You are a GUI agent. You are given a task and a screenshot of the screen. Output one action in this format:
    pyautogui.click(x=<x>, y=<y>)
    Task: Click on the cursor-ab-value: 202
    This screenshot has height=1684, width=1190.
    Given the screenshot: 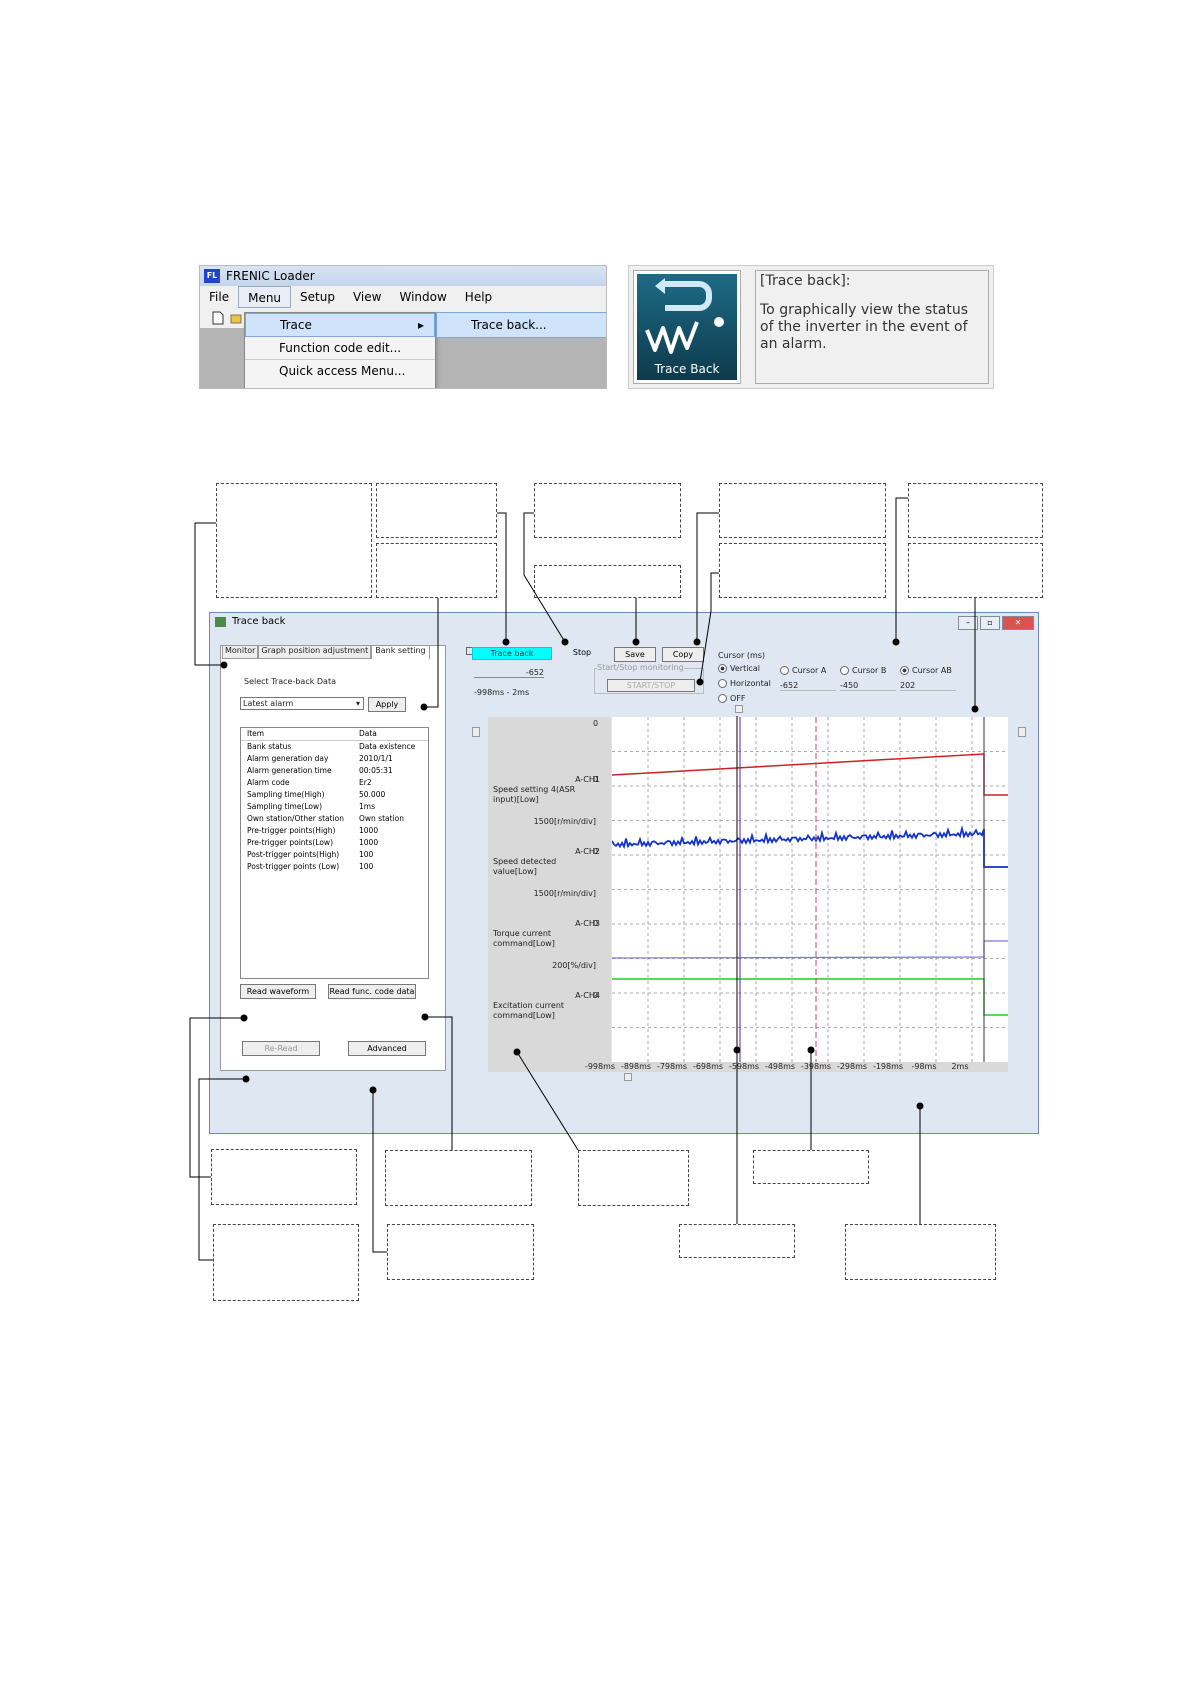 What is the action you would take?
    pyautogui.click(x=928, y=686)
    